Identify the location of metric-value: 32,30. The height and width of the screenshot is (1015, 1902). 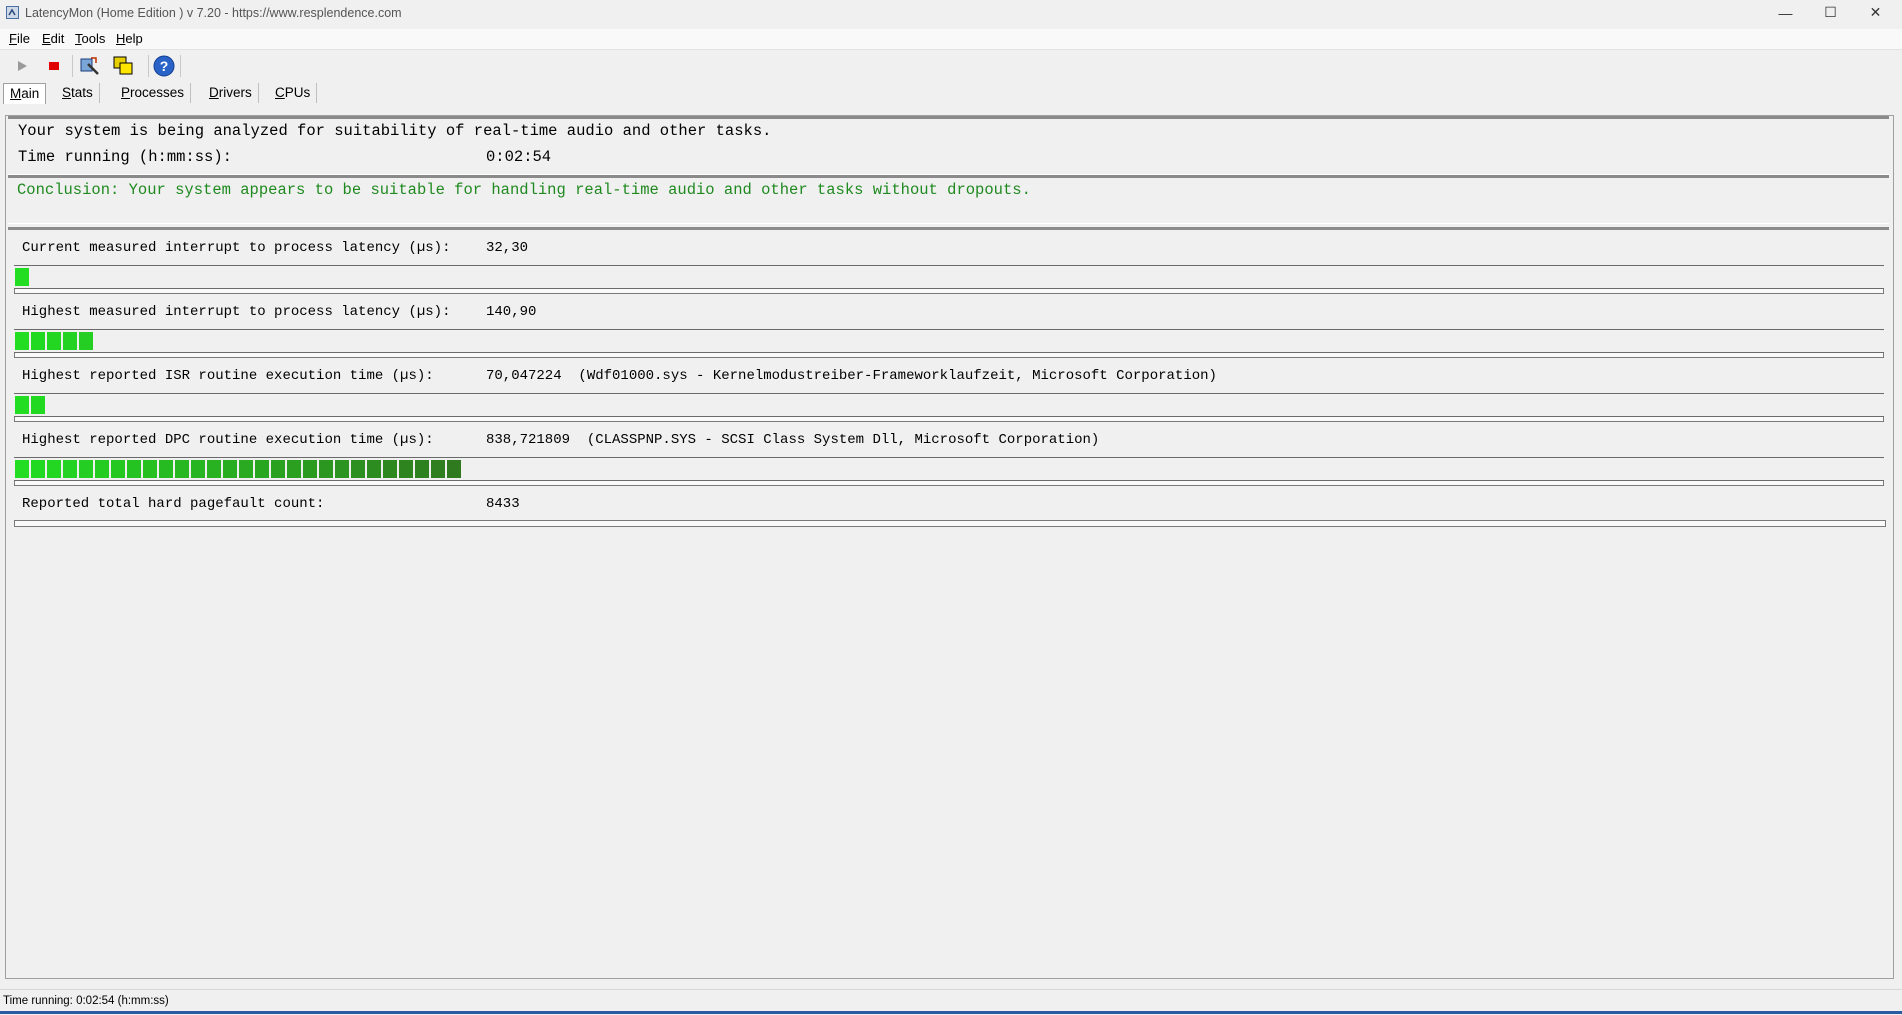
(507, 248).